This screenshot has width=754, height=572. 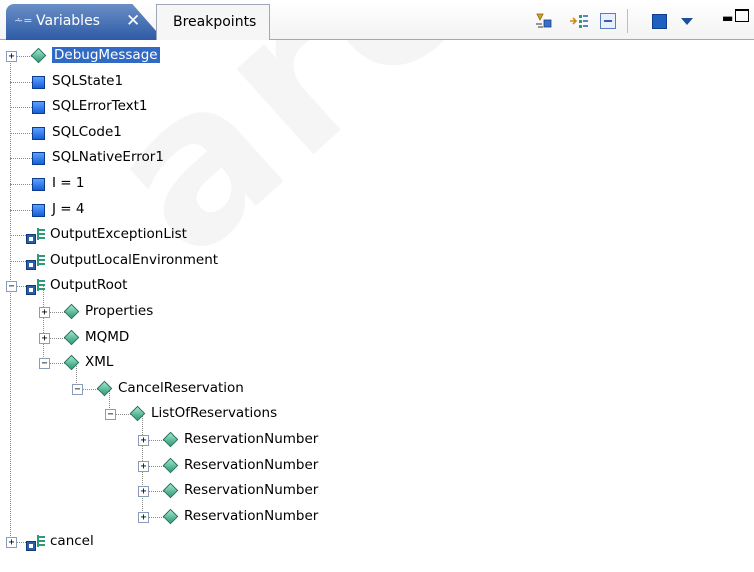 I want to click on tab-breakpoints: Breakpoints, so click(x=213, y=22).